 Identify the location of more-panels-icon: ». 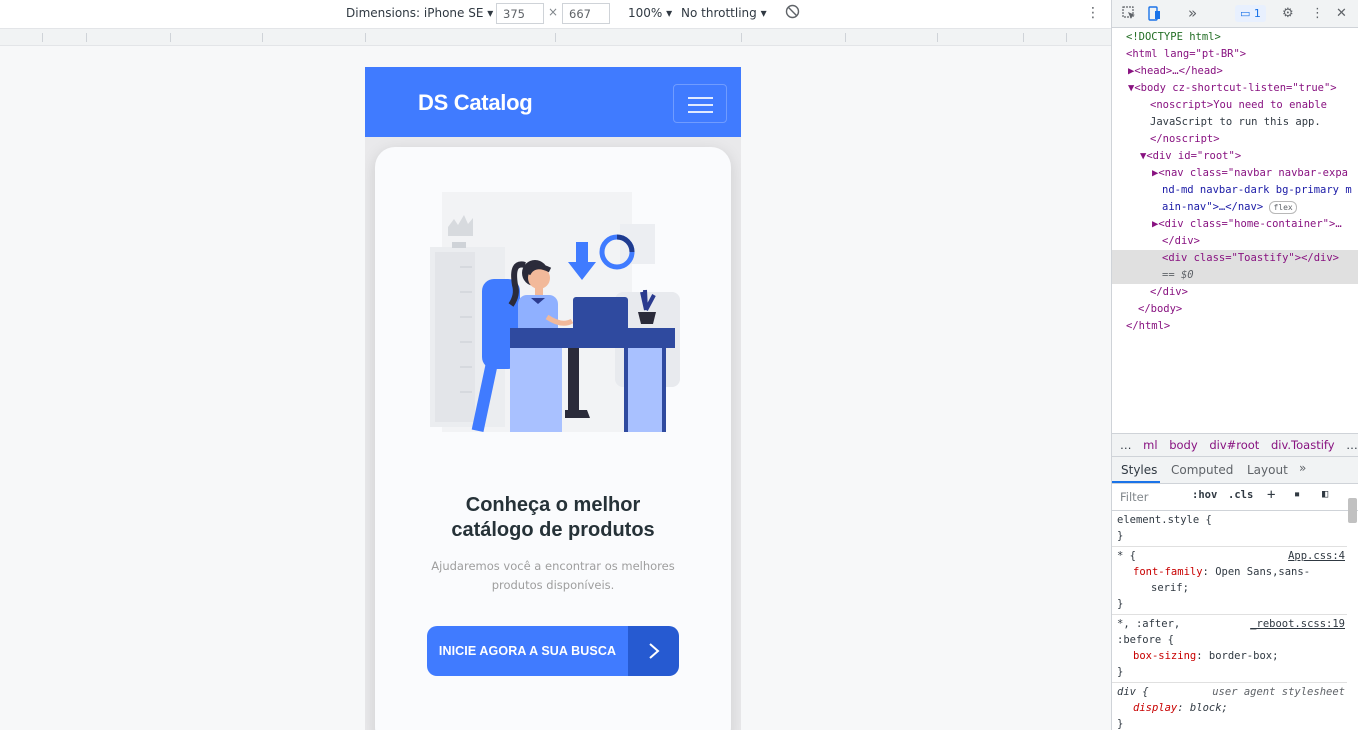
(1192, 13).